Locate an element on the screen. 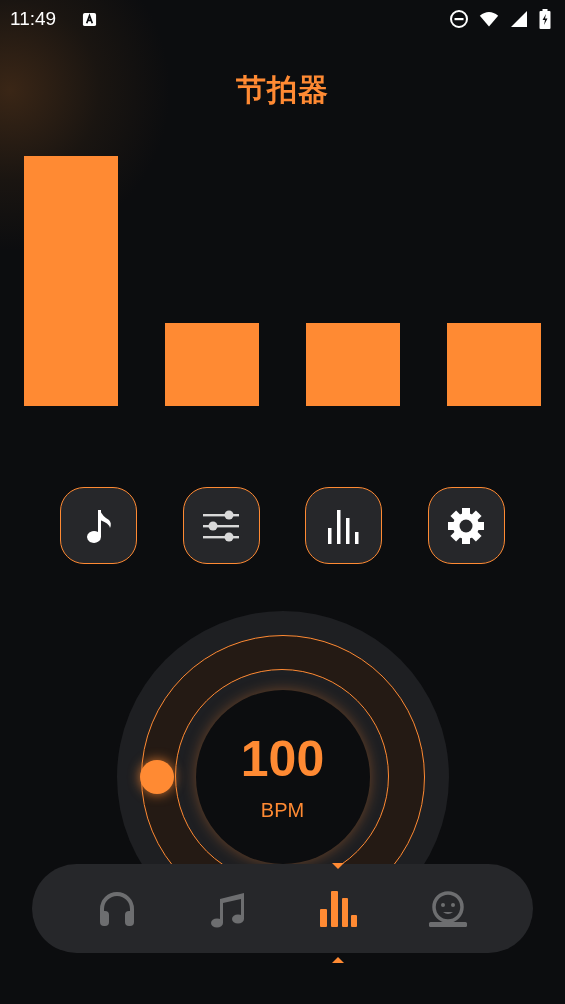 Image resolution: width=565 pixels, height=1004 pixels. adjust-button is located at coordinates (221, 525).